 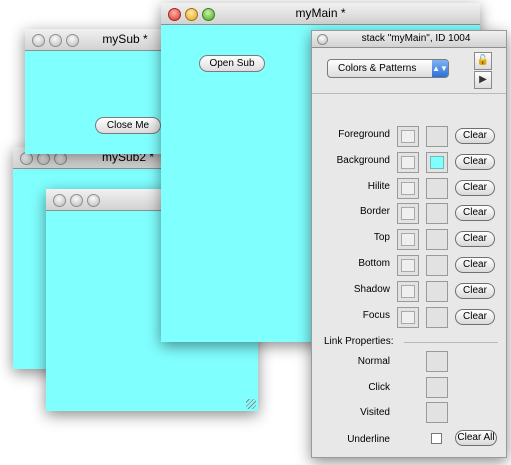 What do you see at coordinates (416, 38) in the screenshot?
I see `inspector-title: stack "myMain", ID 1004` at bounding box center [416, 38].